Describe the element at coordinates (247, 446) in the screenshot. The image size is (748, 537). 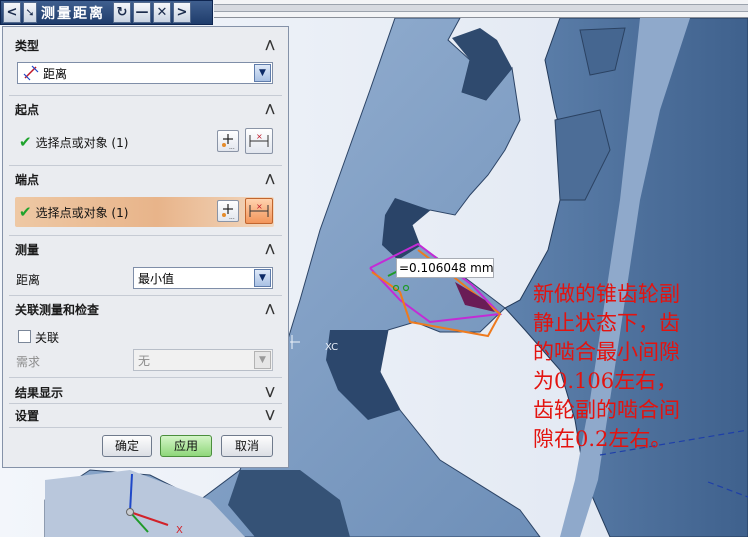
I see `cancel-button: 取消` at that location.